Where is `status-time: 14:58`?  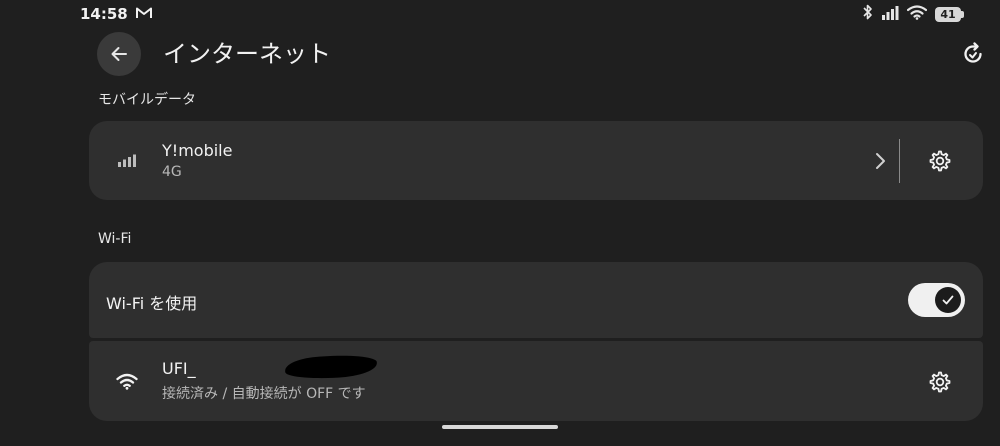
status-time: 14:58 is located at coordinates (104, 14).